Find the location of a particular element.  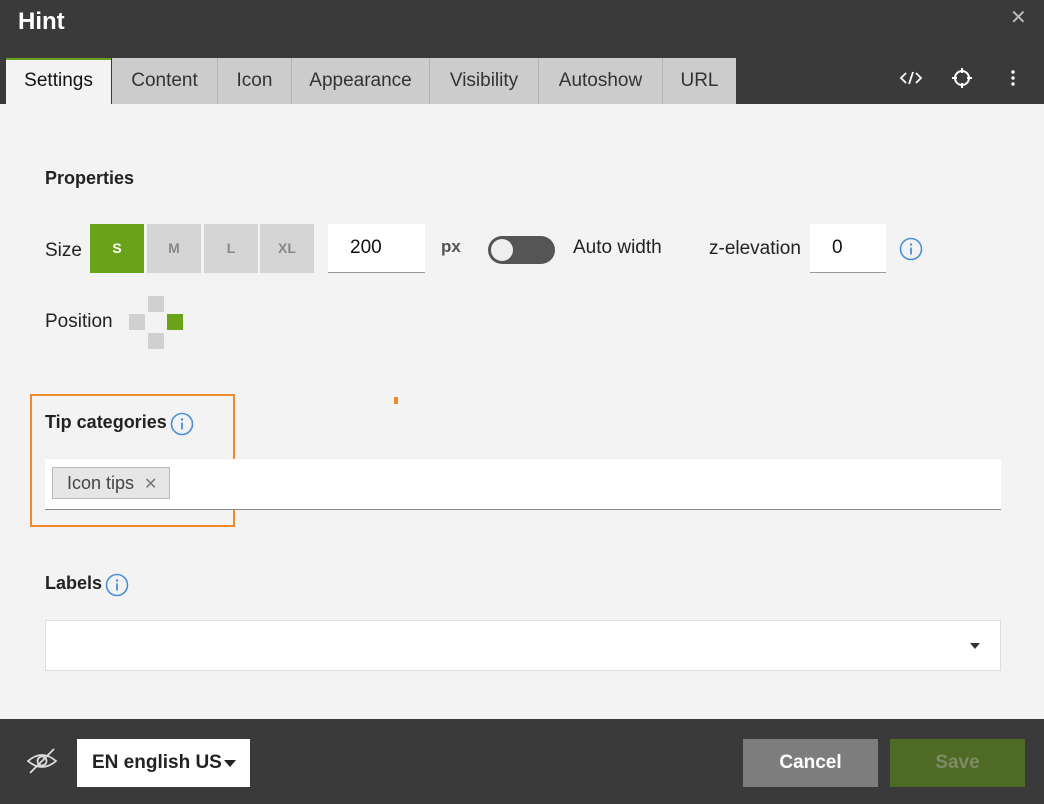

eye-slash-icon is located at coordinates (42, 761).